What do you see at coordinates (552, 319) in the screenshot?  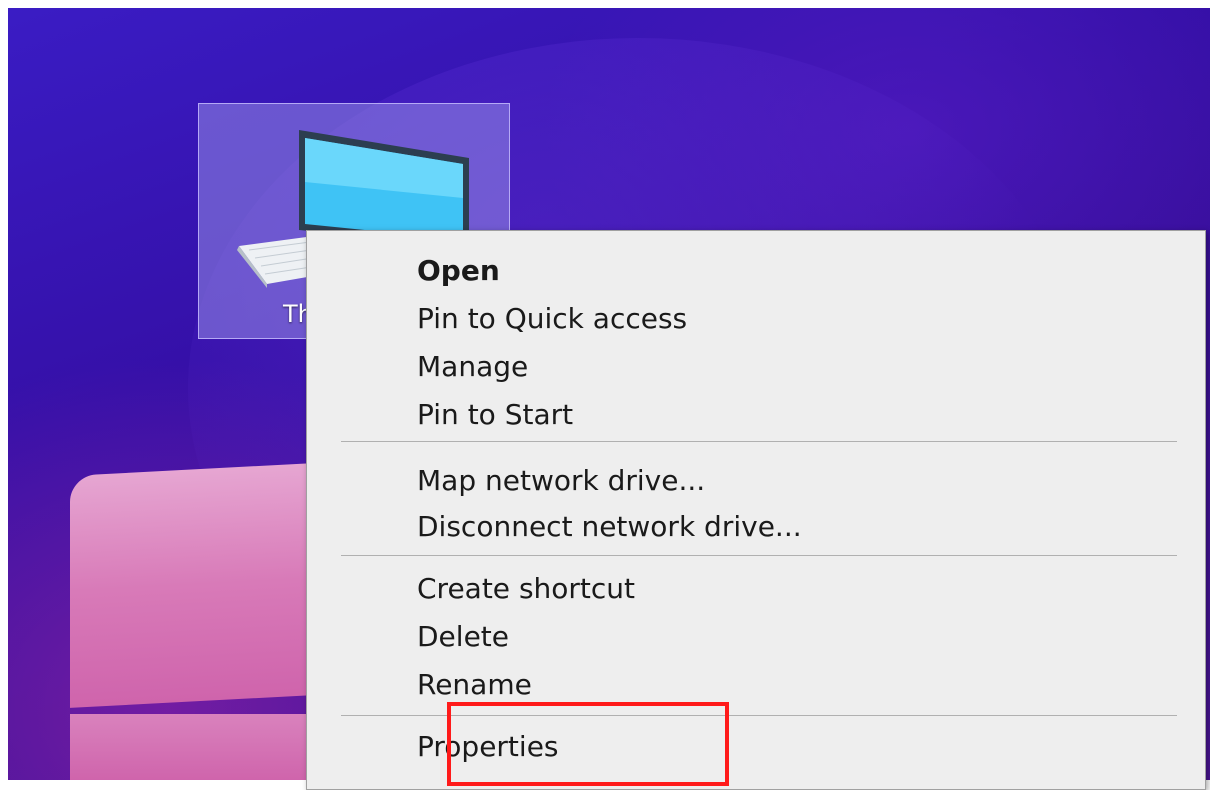 I see `menu-item-pin-to-quick-access: Pin to Quick access` at bounding box center [552, 319].